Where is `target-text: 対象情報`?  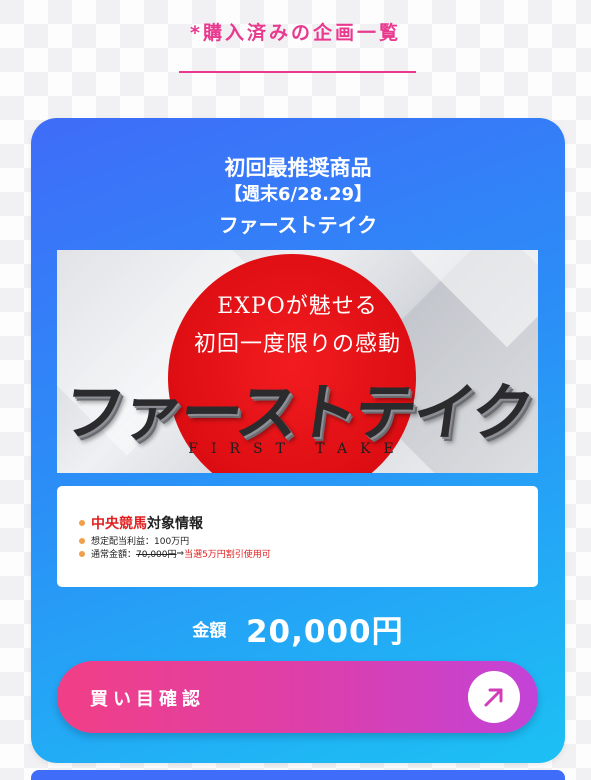
target-text: 対象情報 is located at coordinates (175, 524).